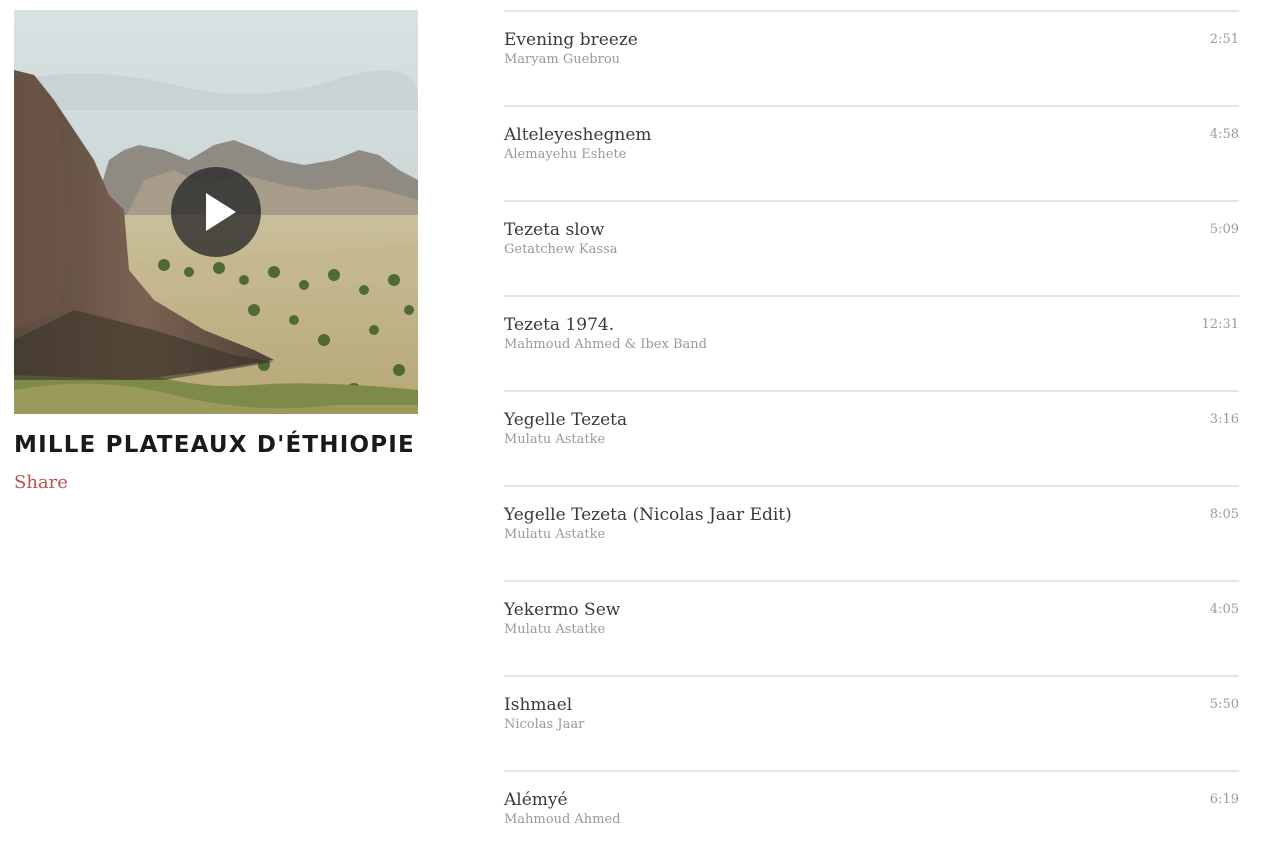 The image size is (1263, 855). Describe the element at coordinates (1224, 39) in the screenshot. I see `track-duration: 2:51` at that location.